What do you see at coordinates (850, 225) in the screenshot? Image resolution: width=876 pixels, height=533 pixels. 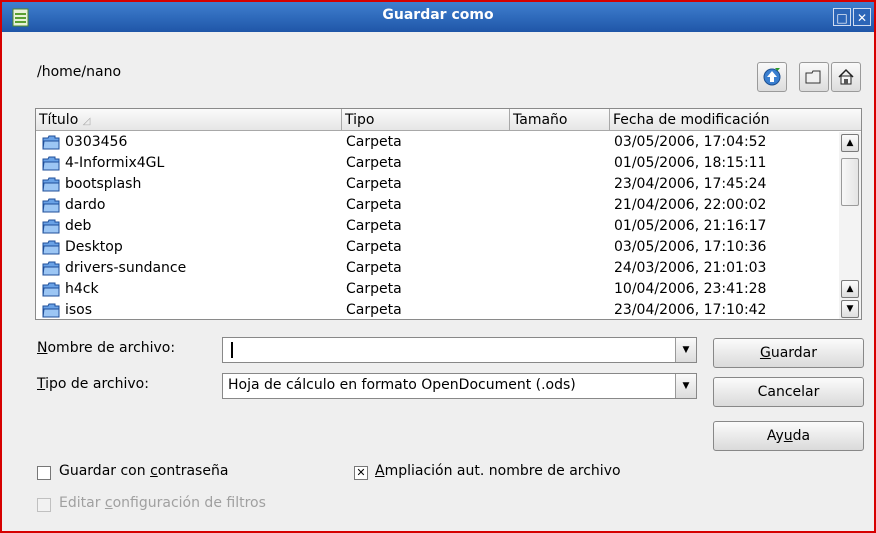 I see `vertical-scrollbar: ▲ ▲ ▼` at bounding box center [850, 225].